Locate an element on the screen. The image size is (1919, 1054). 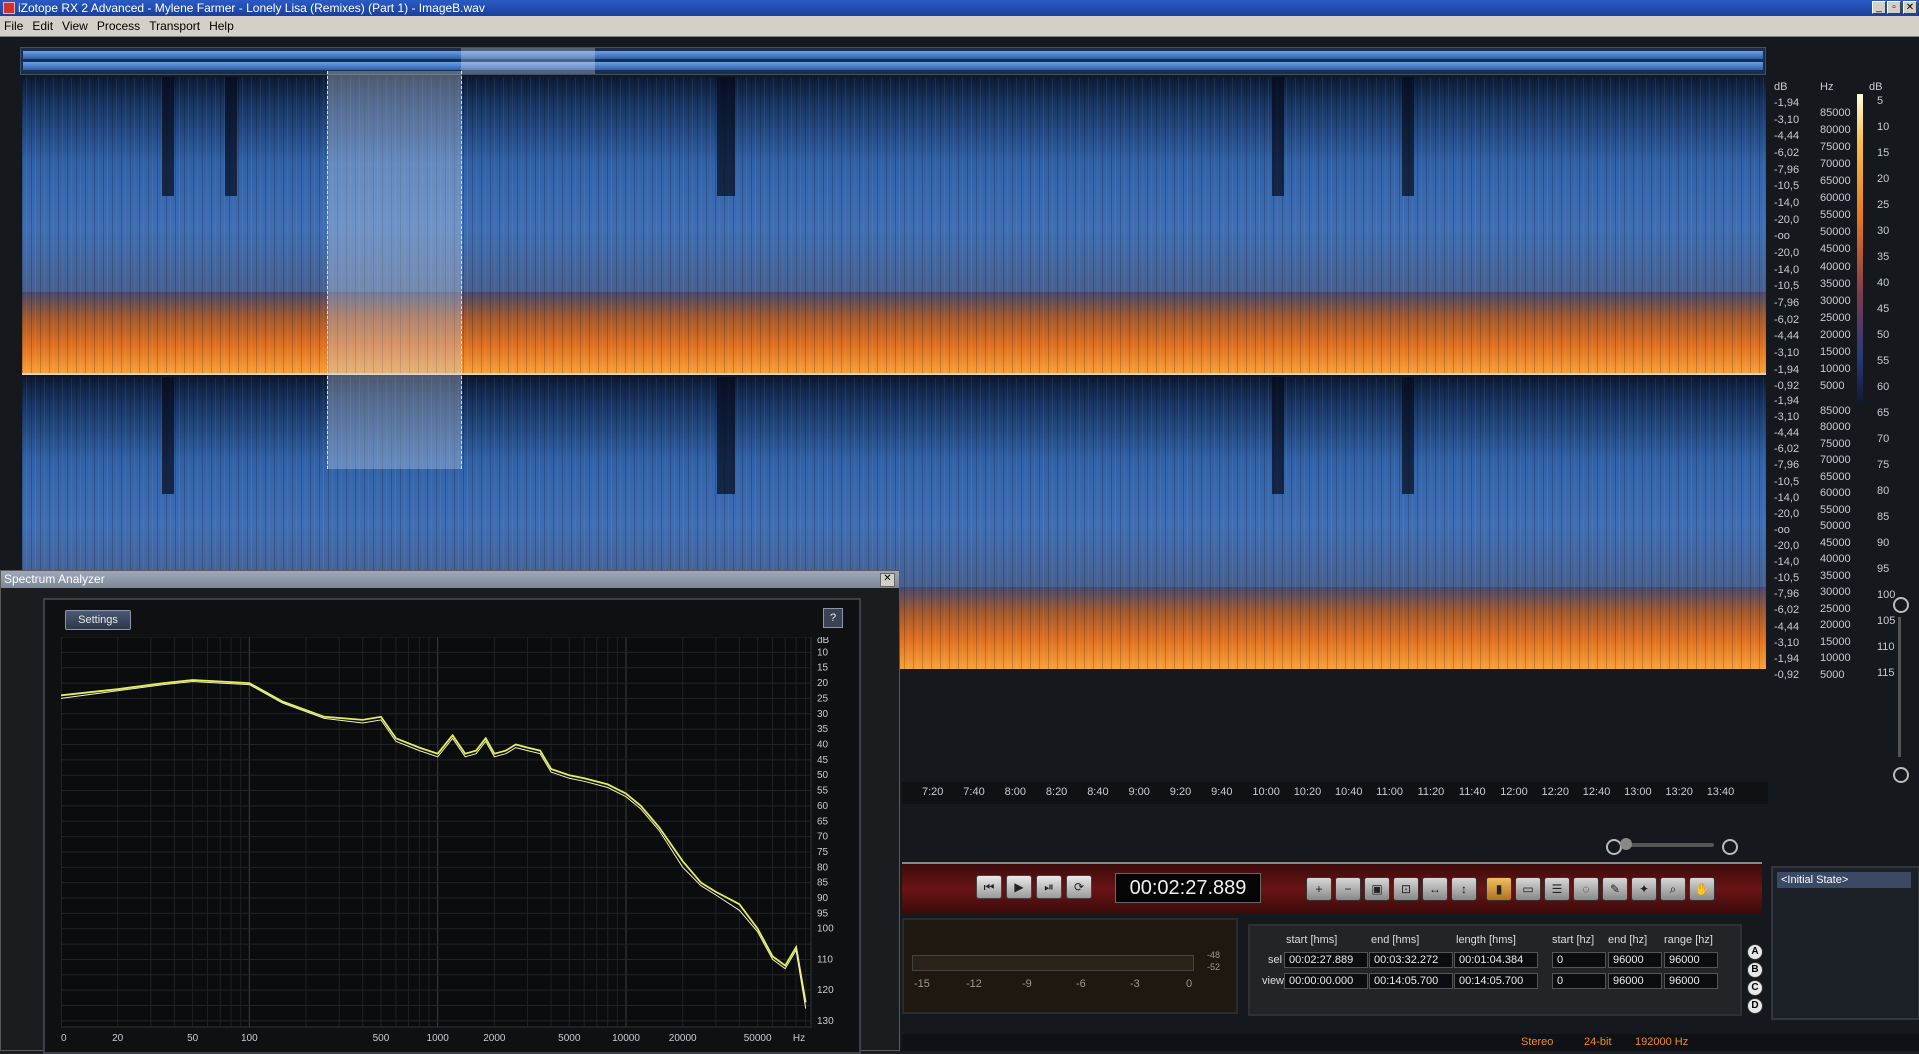
snapshot-d-button: D is located at coordinates (1755, 1006).